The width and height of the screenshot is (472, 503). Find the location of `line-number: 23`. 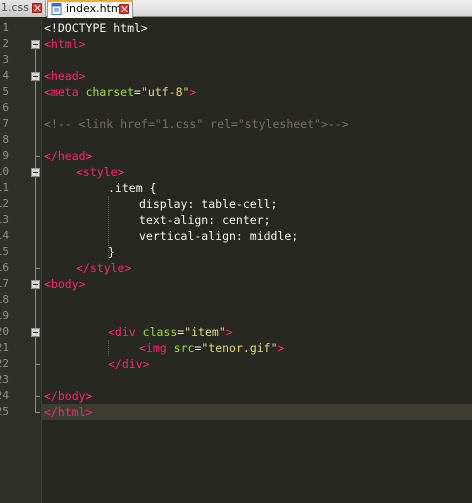

line-number: 23 is located at coordinates (4, 379).